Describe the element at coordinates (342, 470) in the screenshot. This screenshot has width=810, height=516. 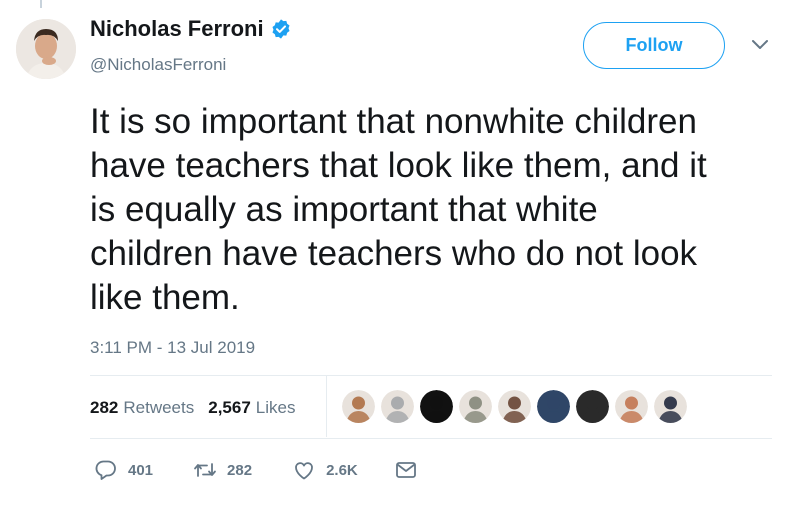
I see `like-count: 2.6K` at that location.